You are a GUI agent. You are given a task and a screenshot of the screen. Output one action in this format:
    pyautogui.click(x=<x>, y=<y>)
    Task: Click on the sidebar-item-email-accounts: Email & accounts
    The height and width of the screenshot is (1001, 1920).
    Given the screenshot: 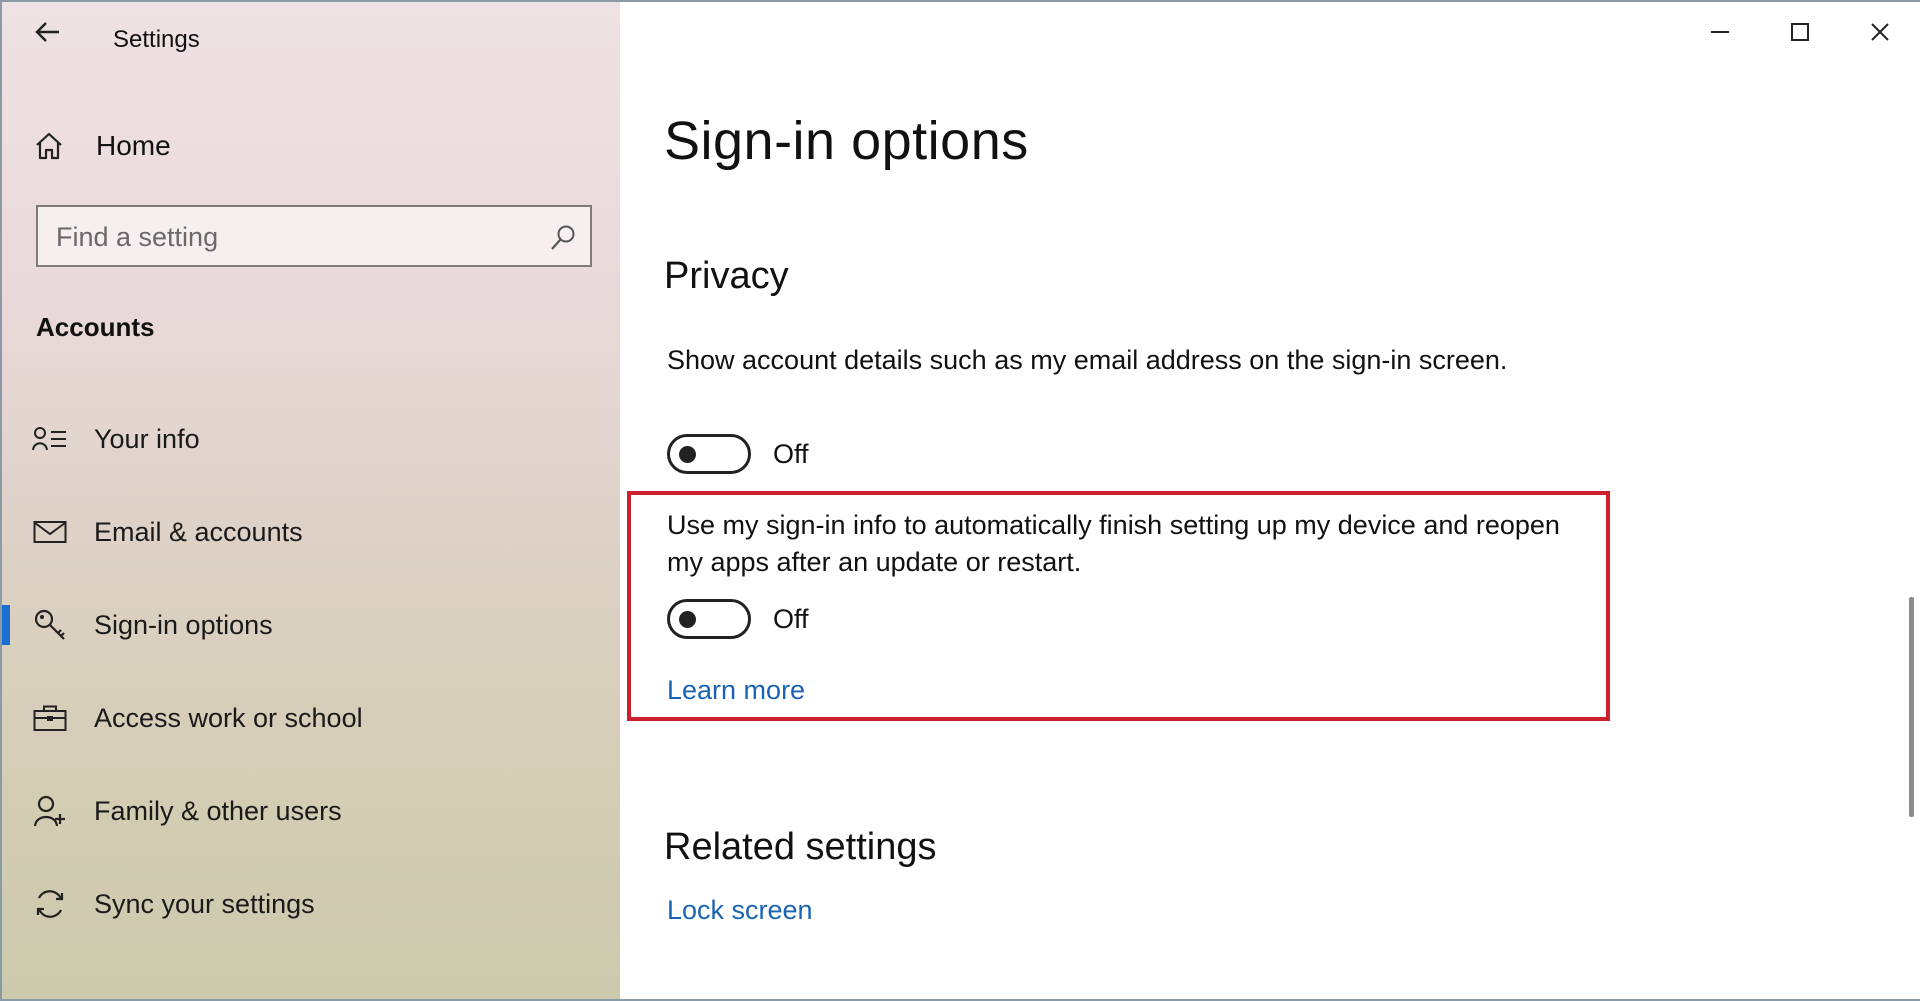 What is the action you would take?
    pyautogui.click(x=311, y=532)
    